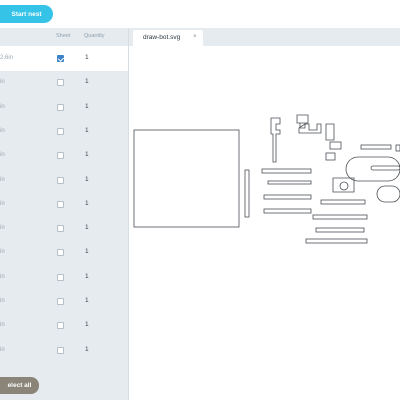 The image size is (400, 400). Describe the element at coordinates (385, 168) in the screenshot. I see `slot-hole` at that location.